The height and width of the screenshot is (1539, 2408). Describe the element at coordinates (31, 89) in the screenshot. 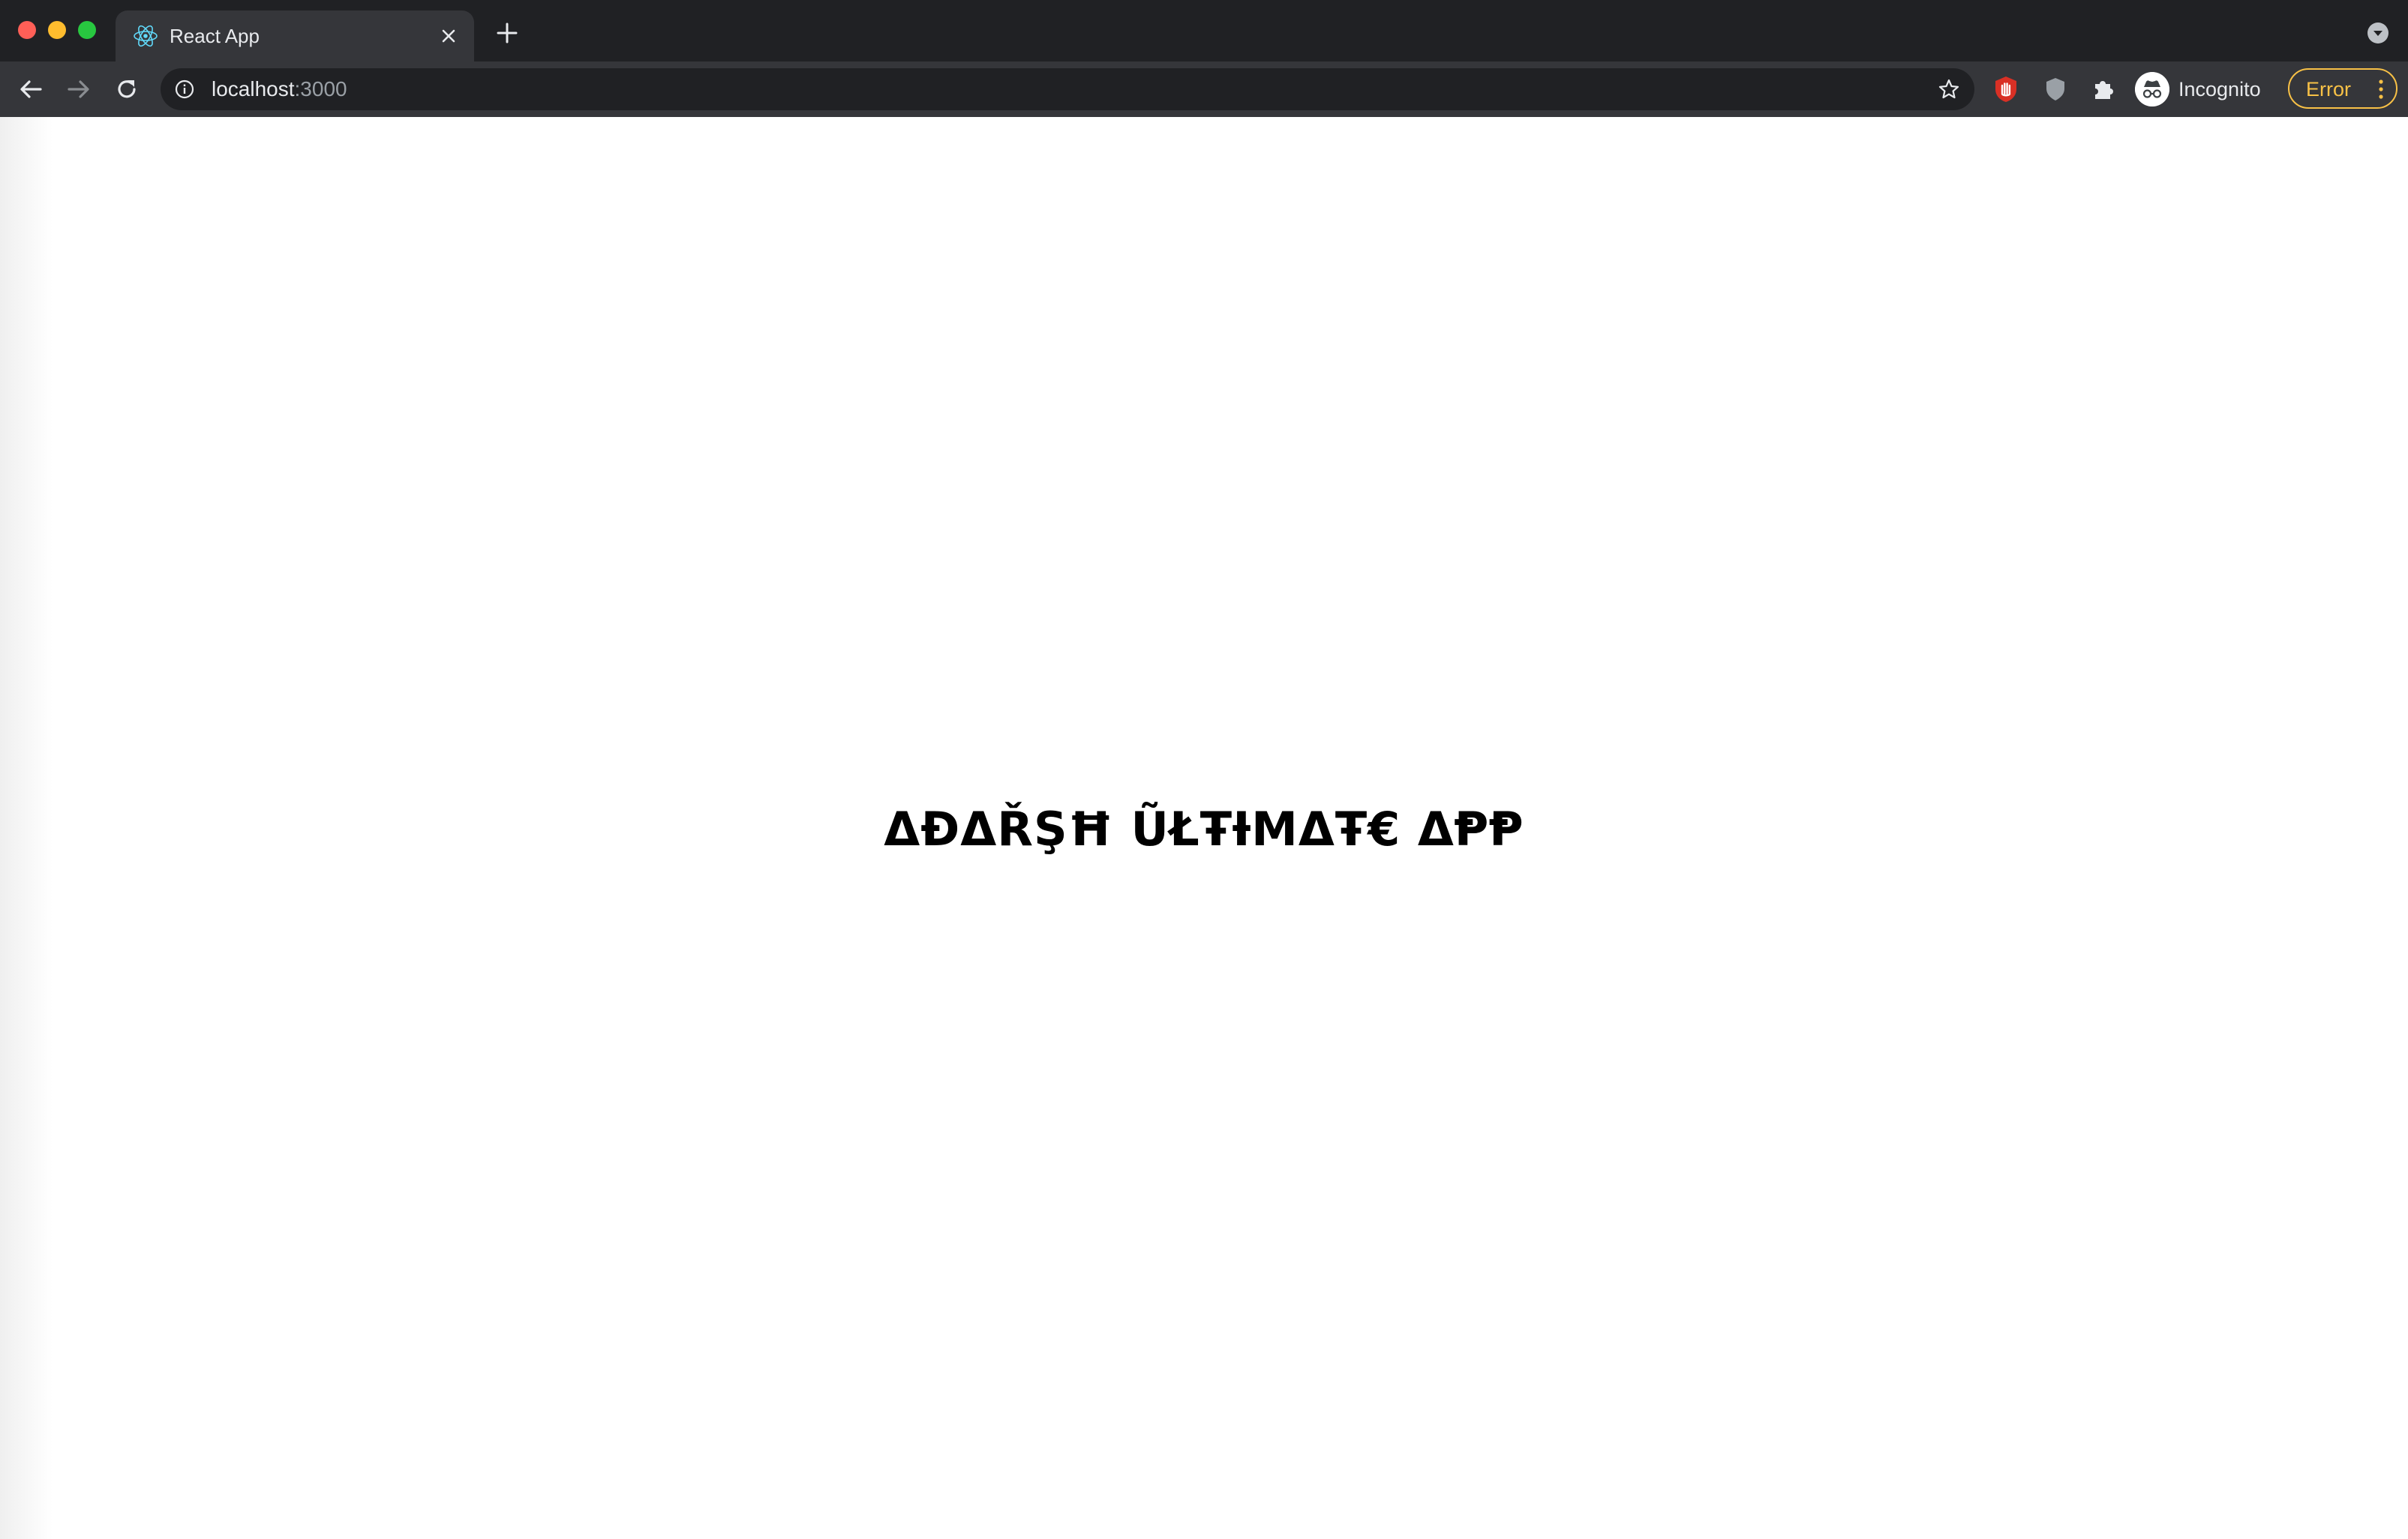

I see `back-arrow-icon` at that location.